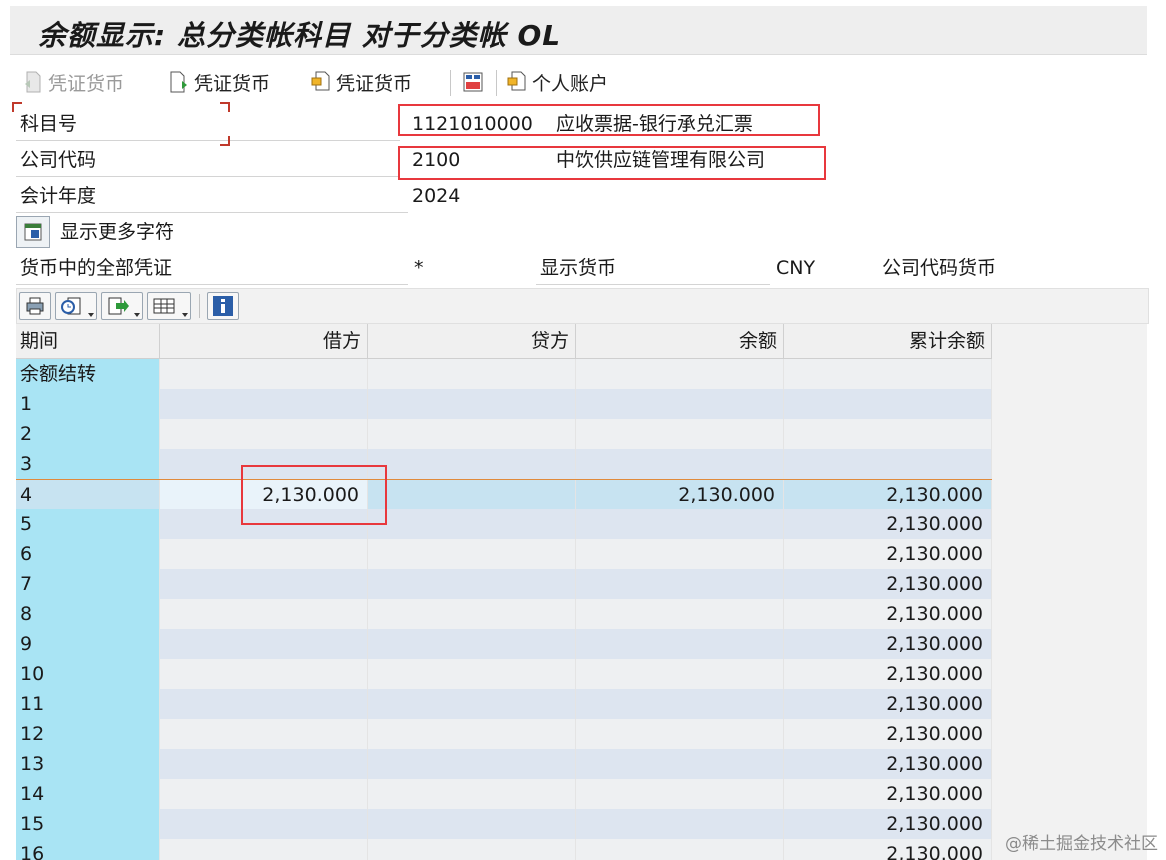 The image size is (1166, 860). I want to click on table-row: 8 2,130.000, so click(504, 614).